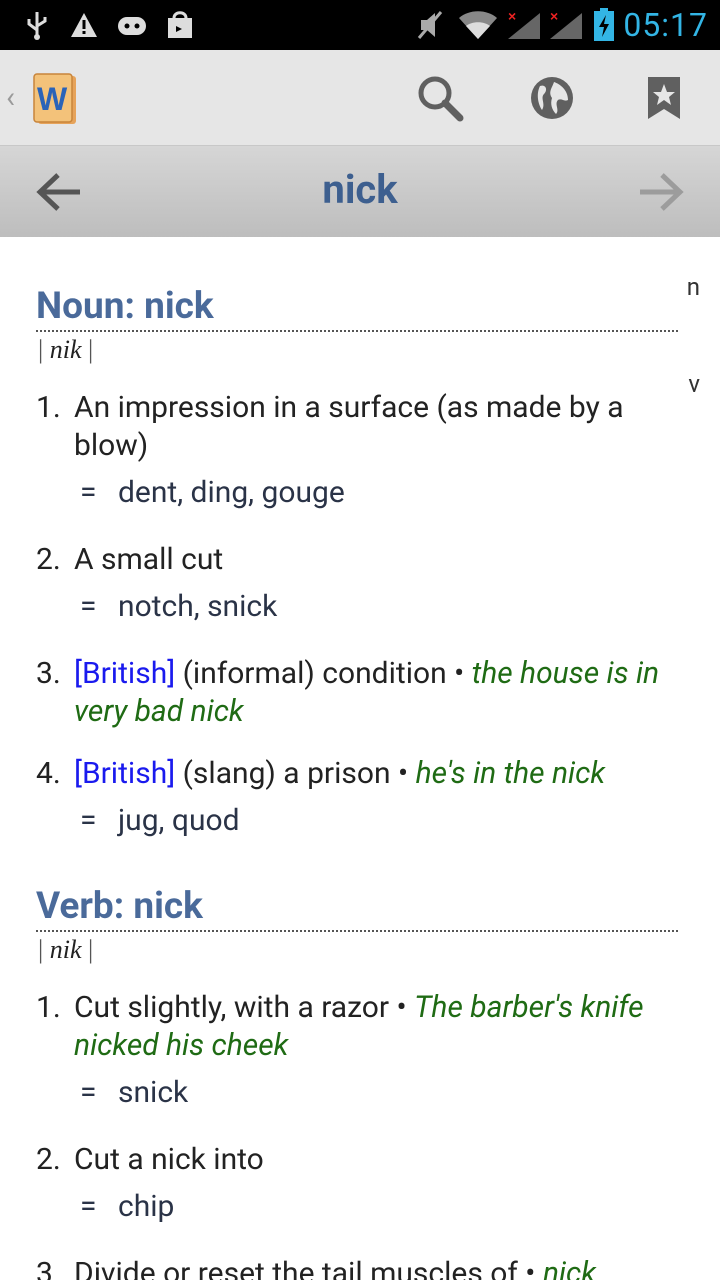  I want to click on verb-sense-1-synonyms: = snick, so click(134, 1092).